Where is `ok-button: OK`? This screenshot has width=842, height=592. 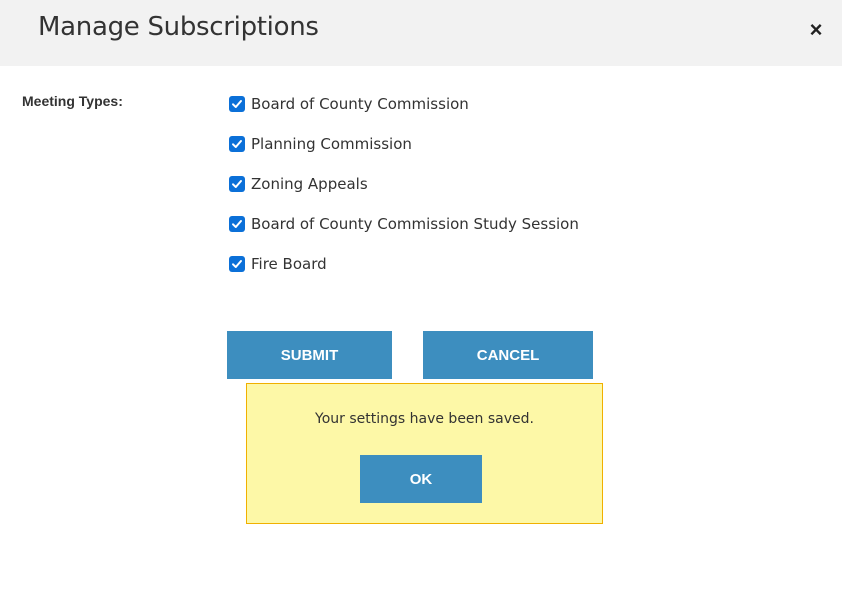 ok-button: OK is located at coordinates (421, 479).